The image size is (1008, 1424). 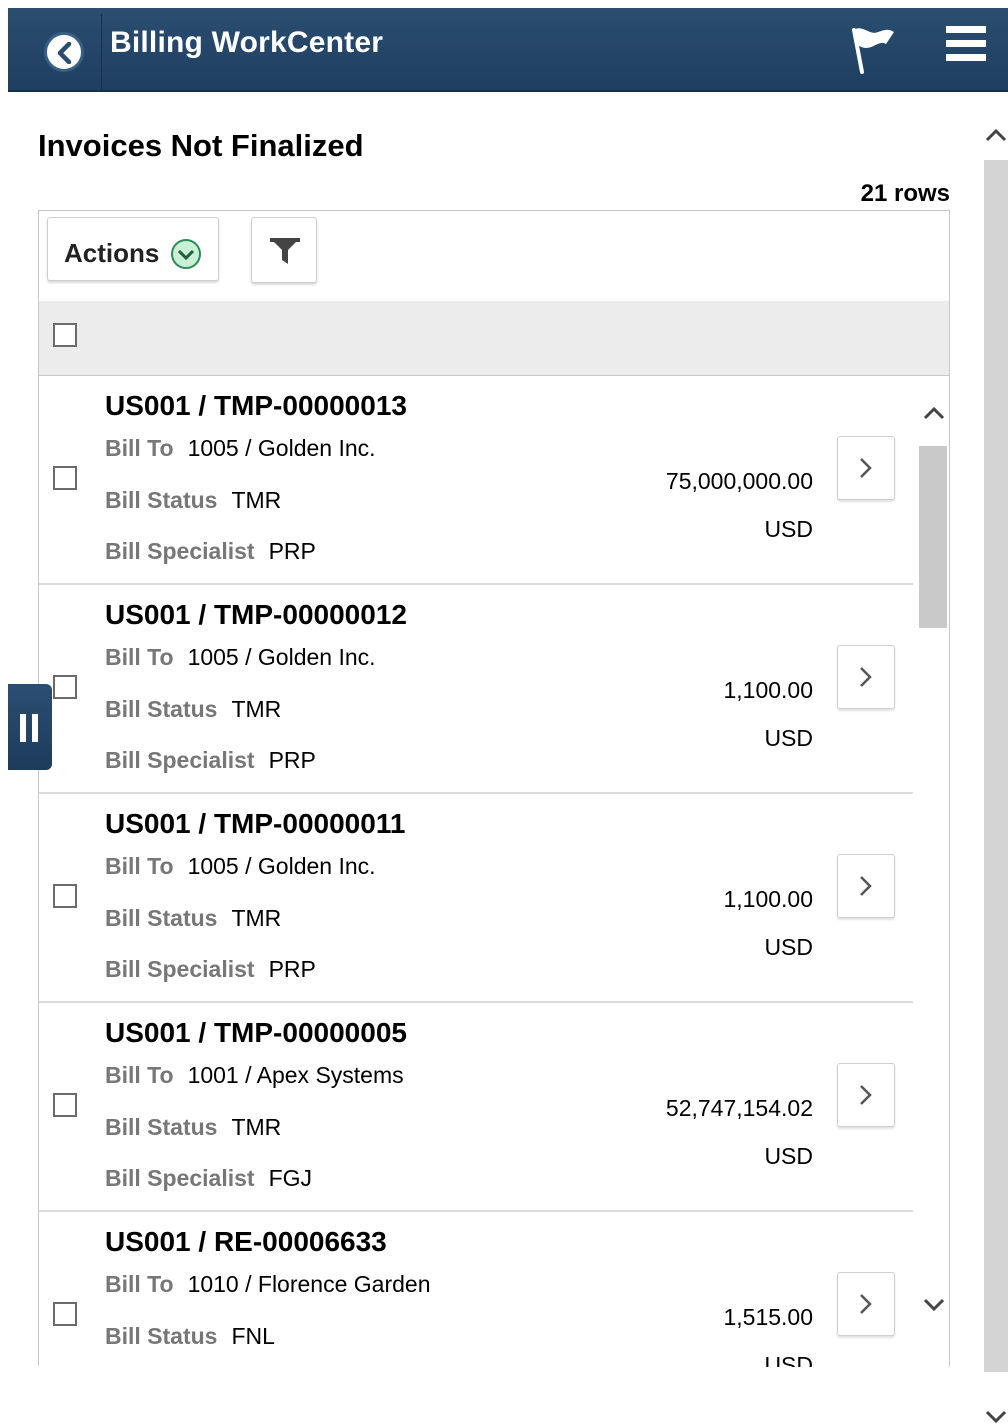 What do you see at coordinates (23, 728) in the screenshot?
I see `pause-icon` at bounding box center [23, 728].